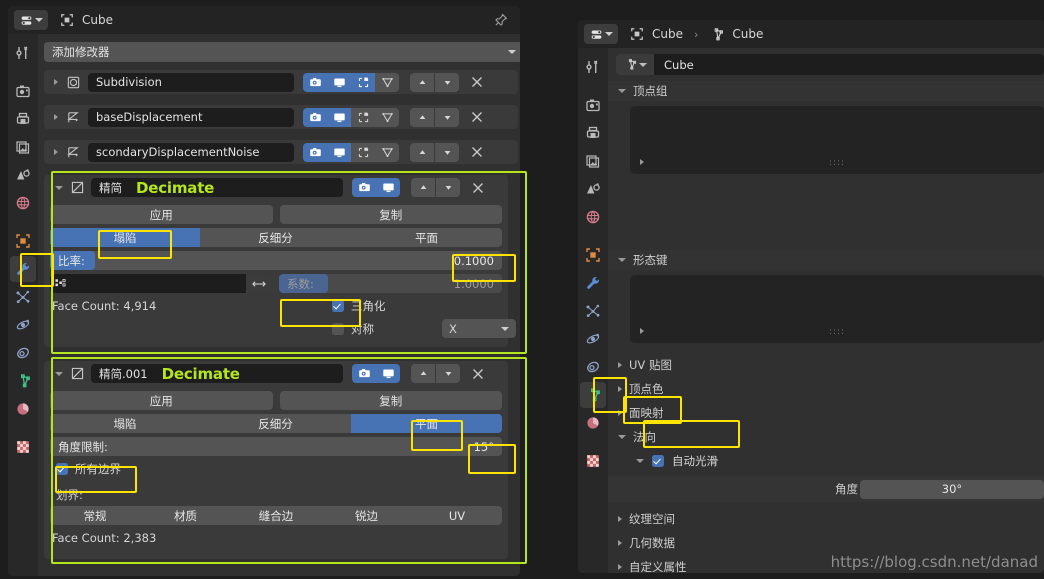 Image resolution: width=1044 pixels, height=579 pixels. I want to click on shape-keys-list: ::::, so click(837, 309).